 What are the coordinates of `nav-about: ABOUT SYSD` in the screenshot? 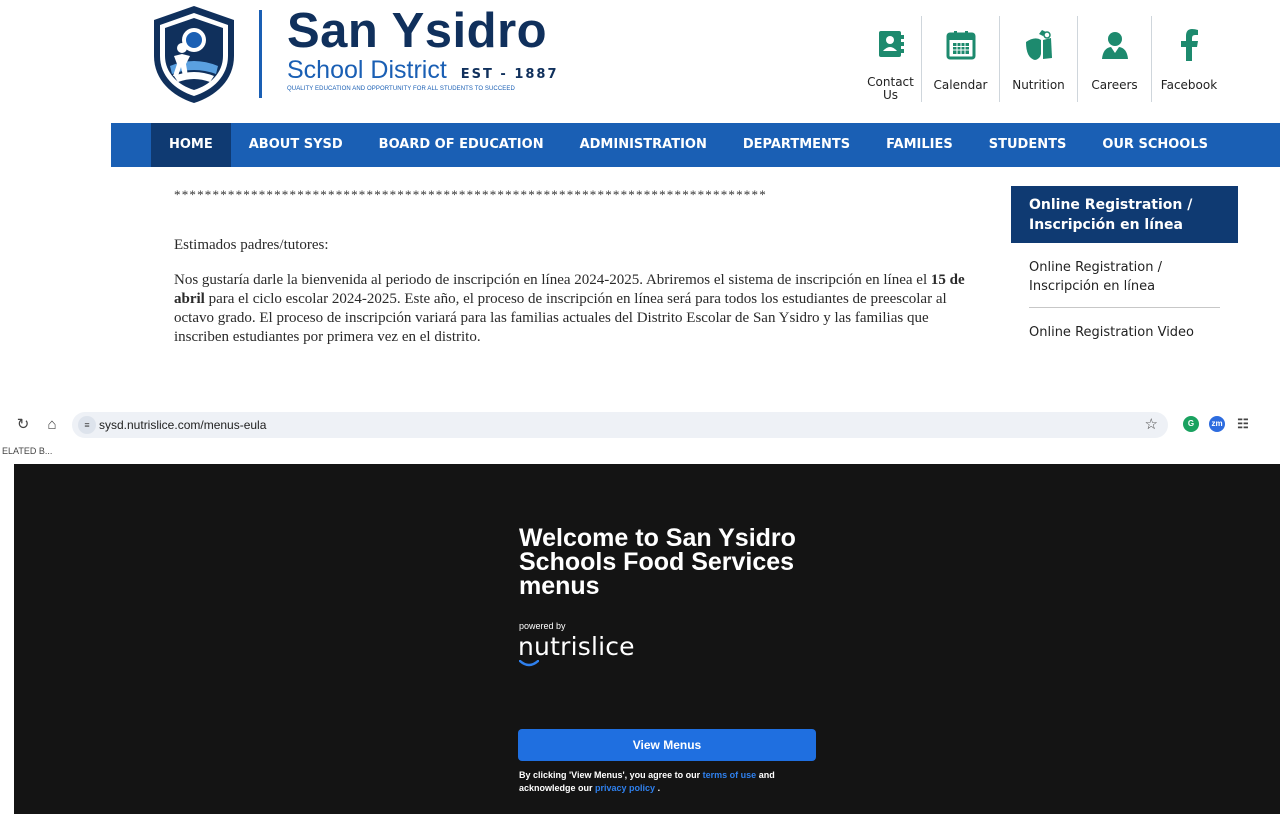 It's located at (296, 145).